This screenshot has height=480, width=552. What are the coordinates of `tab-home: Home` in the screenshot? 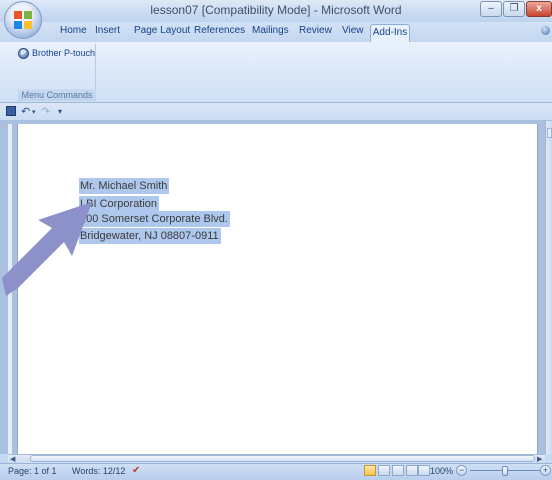 It's located at (73, 30).